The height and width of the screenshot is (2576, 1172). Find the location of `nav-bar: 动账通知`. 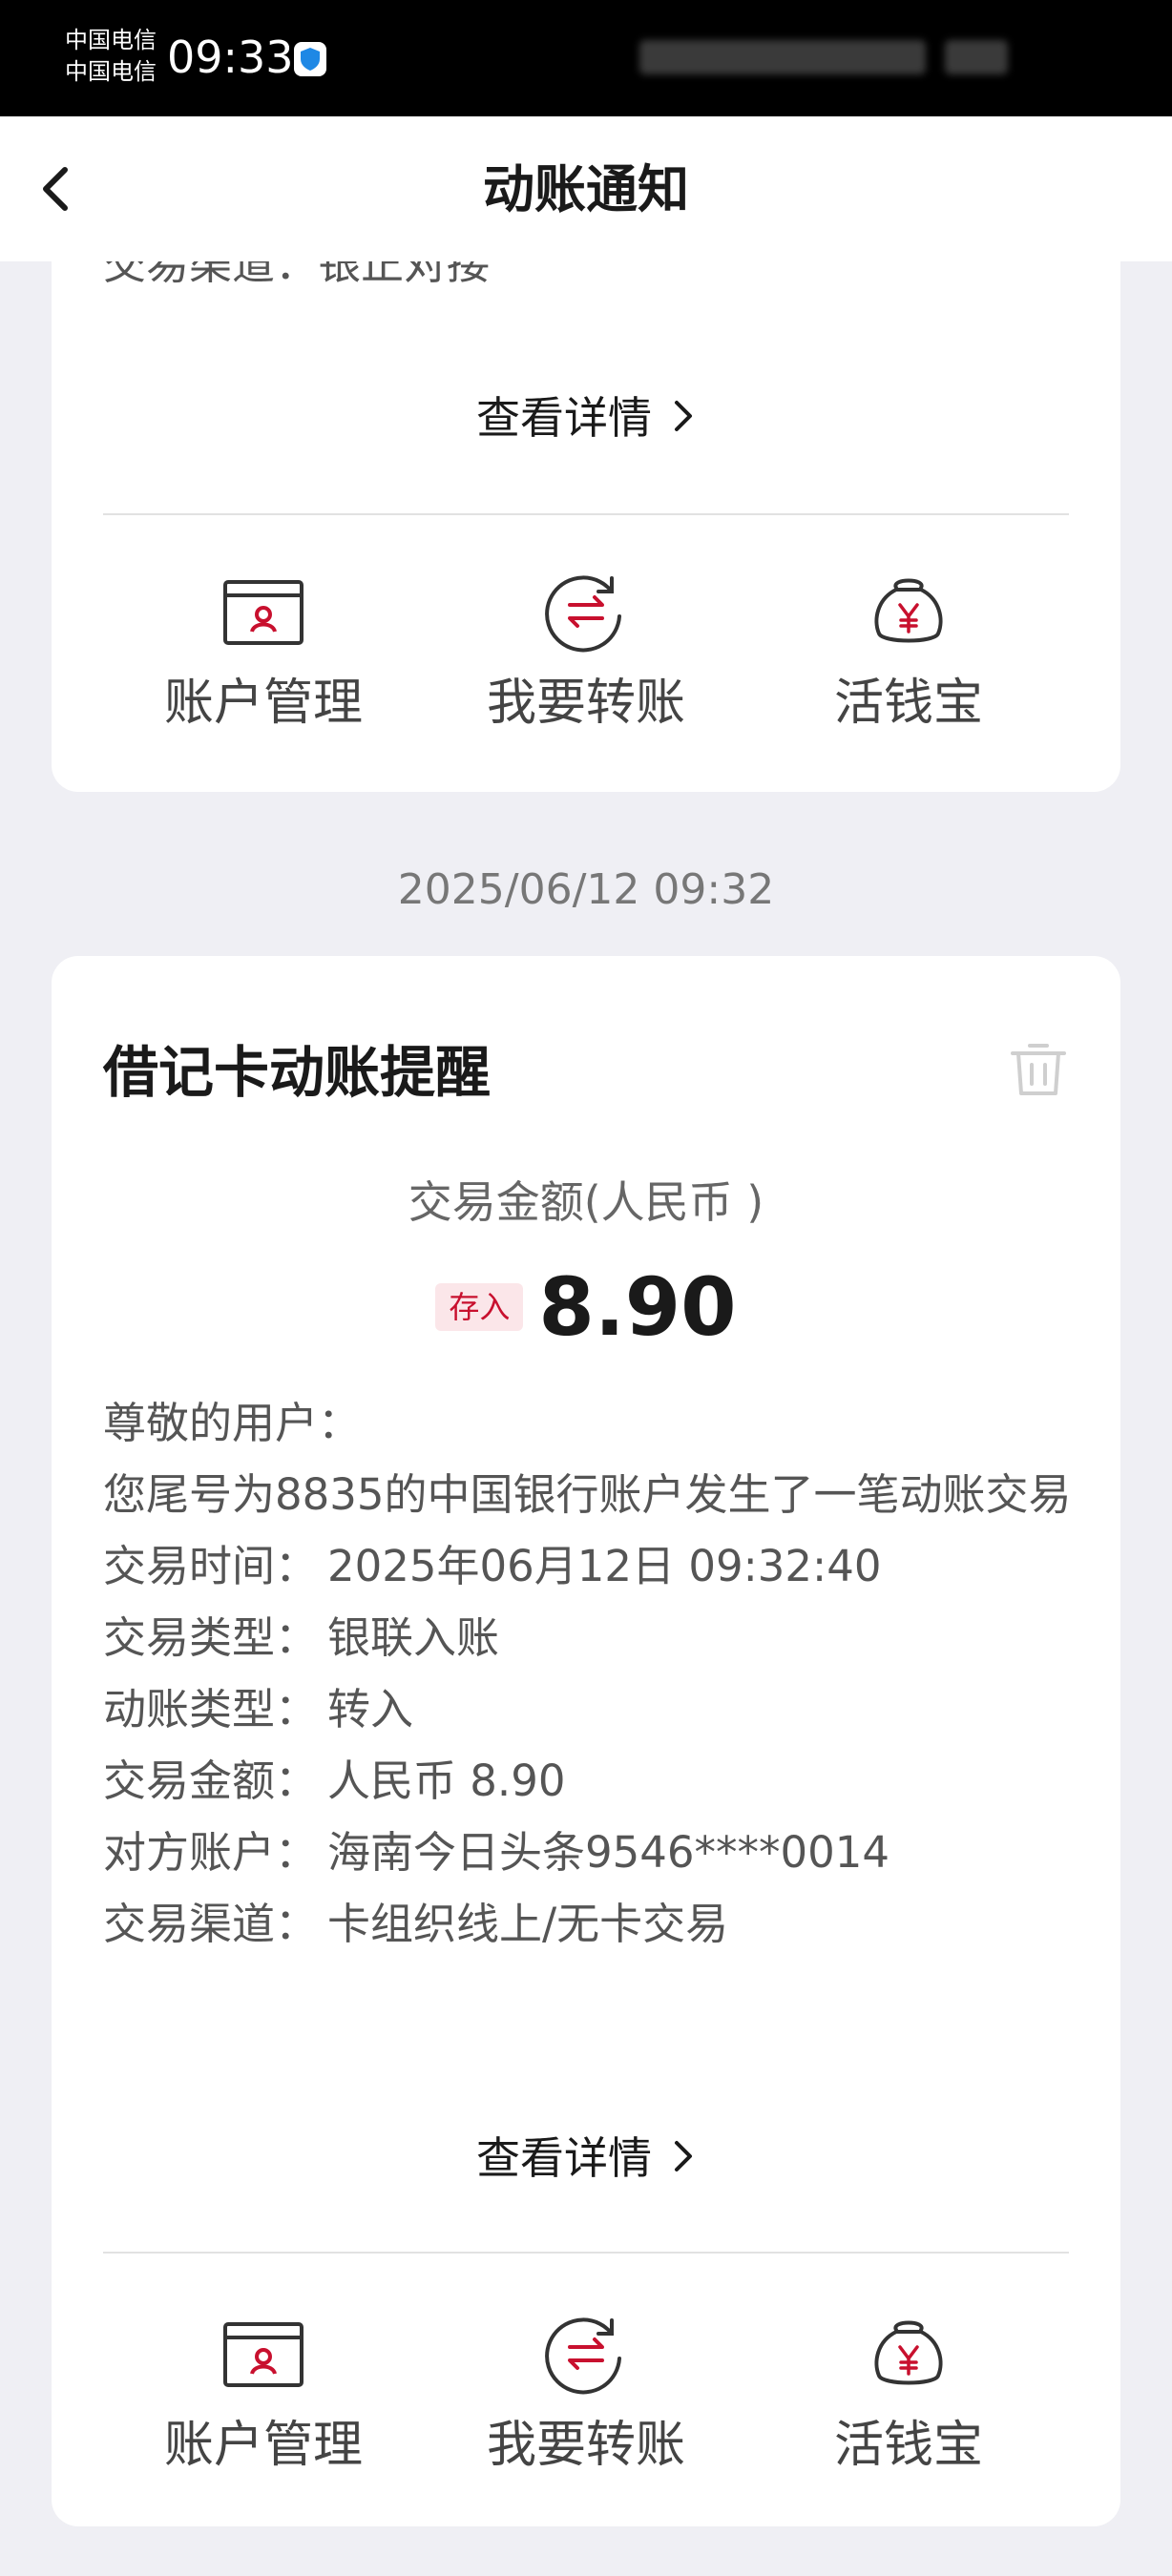

nav-bar: 动账通知 is located at coordinates (586, 188).